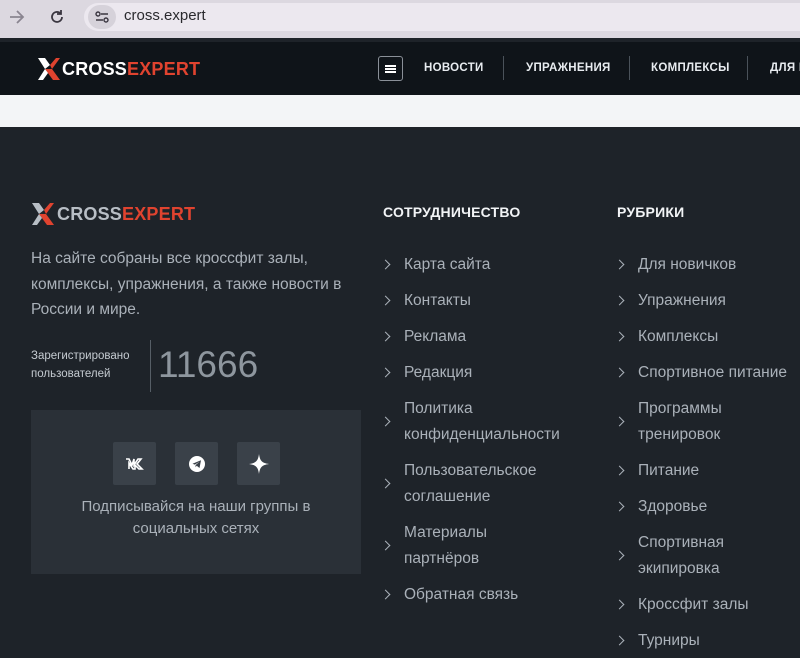 The width and height of the screenshot is (800, 658). I want to click on reload-icon, so click(57, 17).